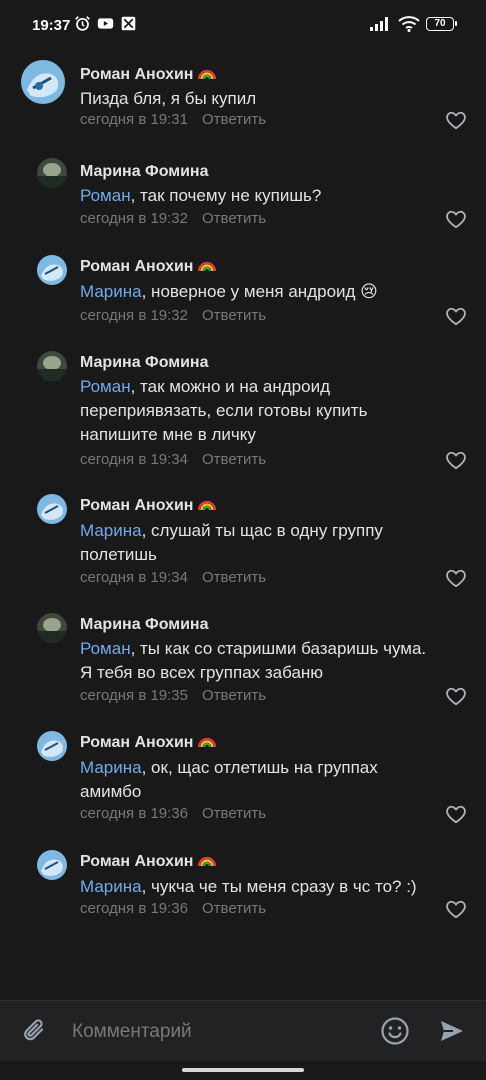 Image resolution: width=486 pixels, height=1080 pixels. Describe the element at coordinates (201, 195) in the screenshot. I see `comment-text: Роман, так почему не купишь?` at that location.